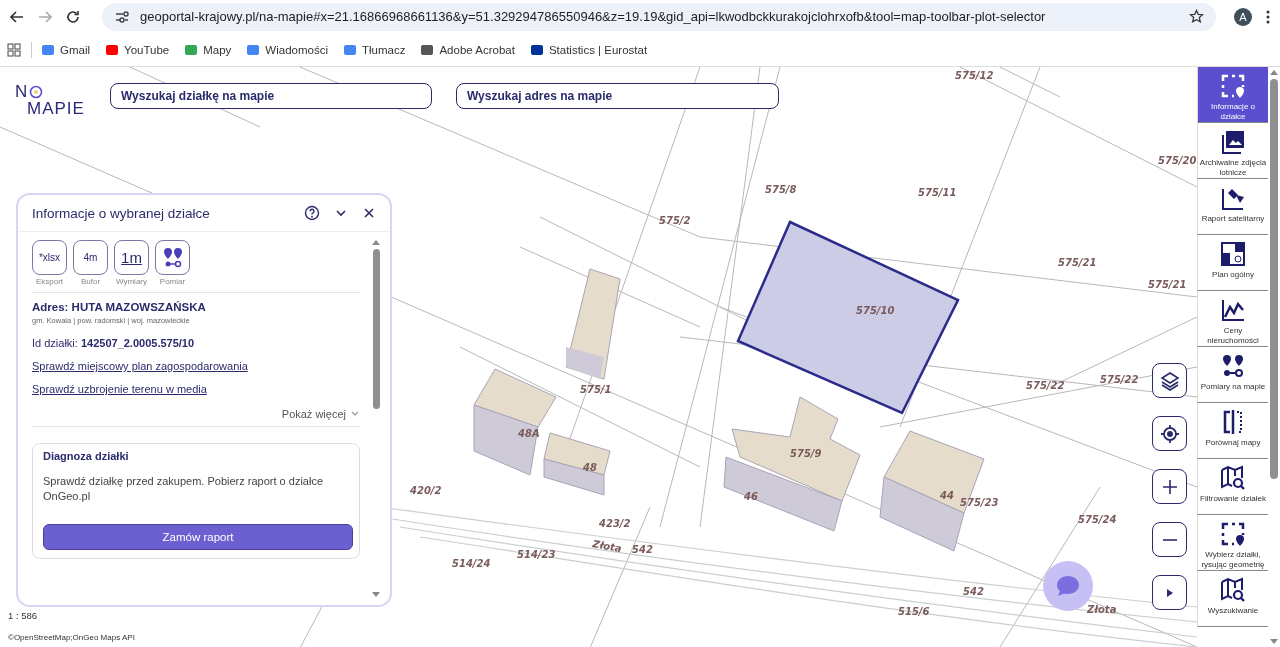 The image size is (1280, 647). I want to click on map-label: 575/10, so click(875, 310).